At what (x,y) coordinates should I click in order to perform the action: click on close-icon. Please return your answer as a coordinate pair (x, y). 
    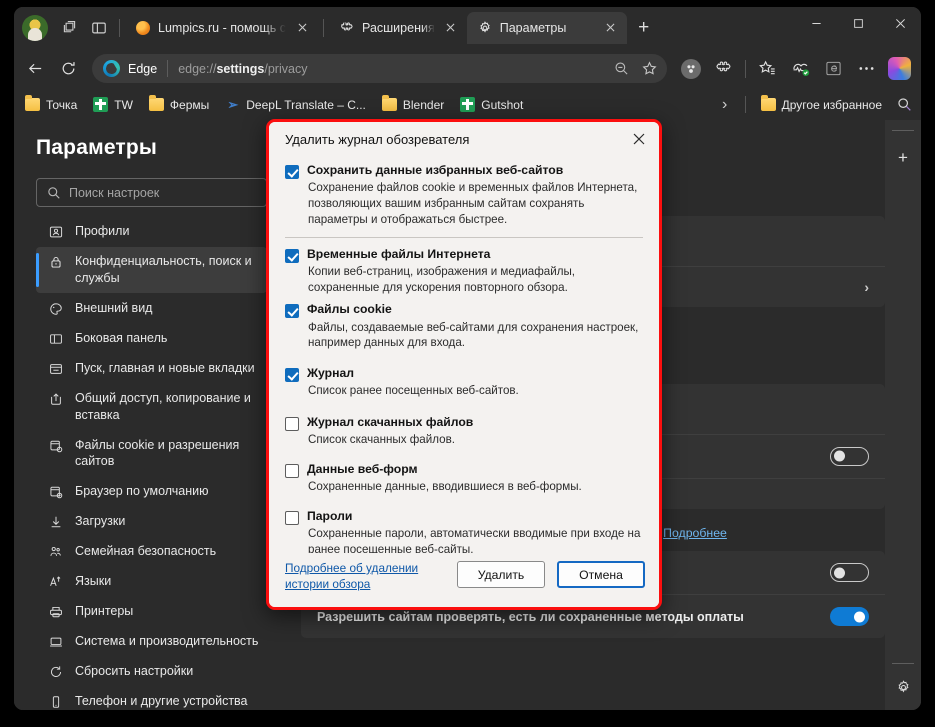
    Looking at the image, I should click on (639, 139).